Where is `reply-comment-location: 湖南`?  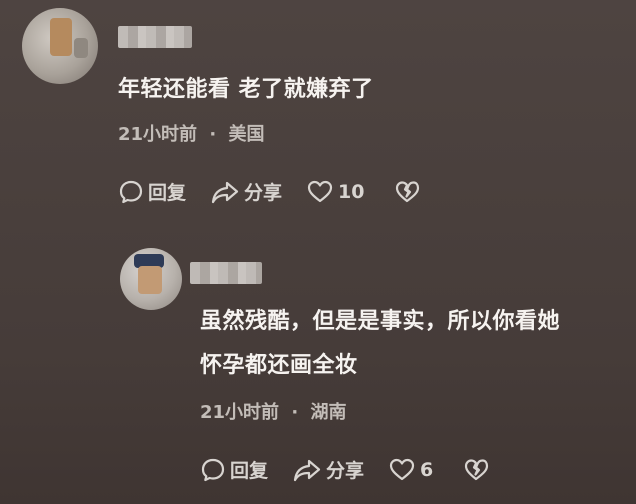 reply-comment-location: 湖南 is located at coordinates (328, 412).